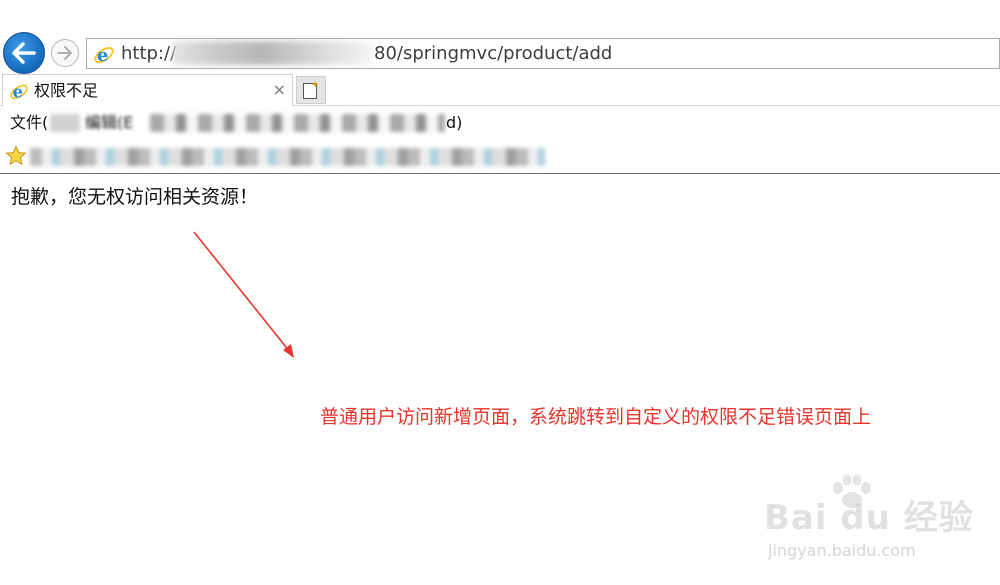 This screenshot has width=1000, height=585. What do you see at coordinates (842, 550) in the screenshot?
I see `watermark-url: jingyan.baidu.com` at bounding box center [842, 550].